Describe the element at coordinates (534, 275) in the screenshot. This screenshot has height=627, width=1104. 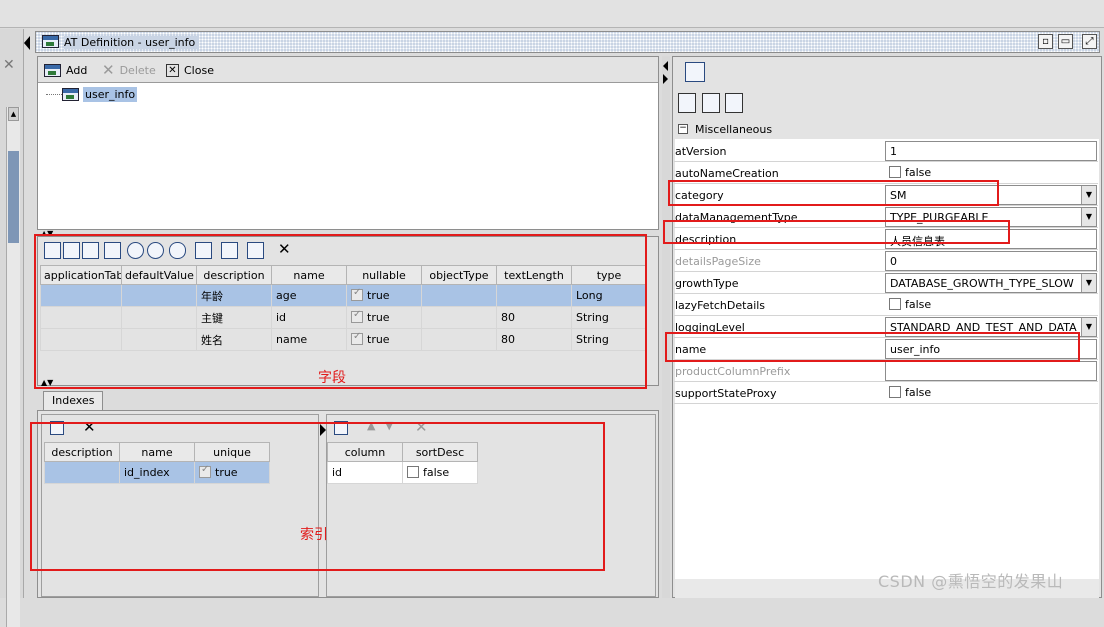
I see `column-header: textLength` at that location.